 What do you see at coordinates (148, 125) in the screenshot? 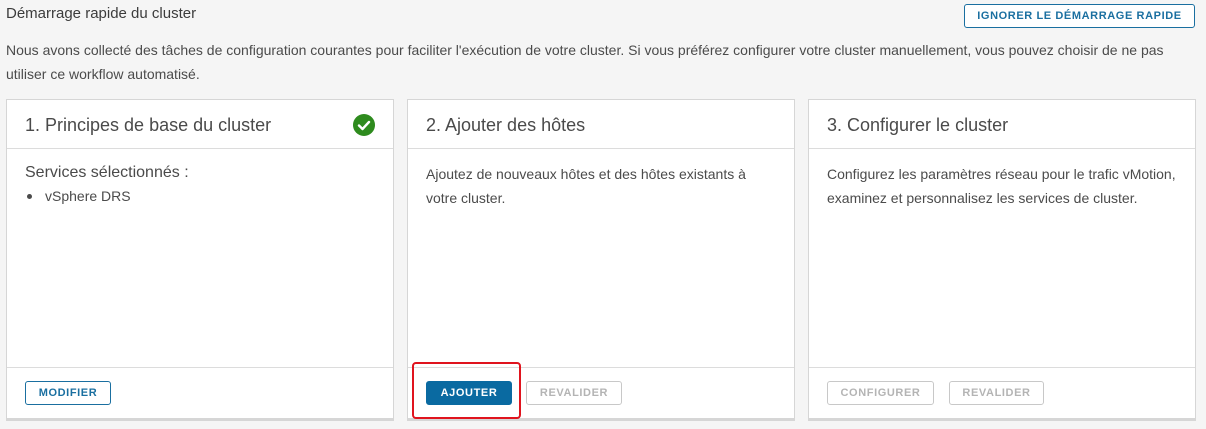
I see `card-title: 1. Principes de base du cluster` at bounding box center [148, 125].